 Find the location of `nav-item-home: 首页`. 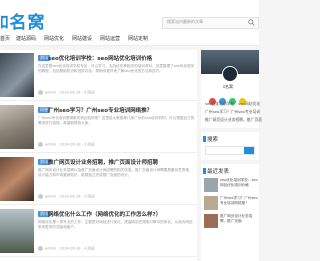

nav-item-home: 首页 is located at coordinates (5, 38).